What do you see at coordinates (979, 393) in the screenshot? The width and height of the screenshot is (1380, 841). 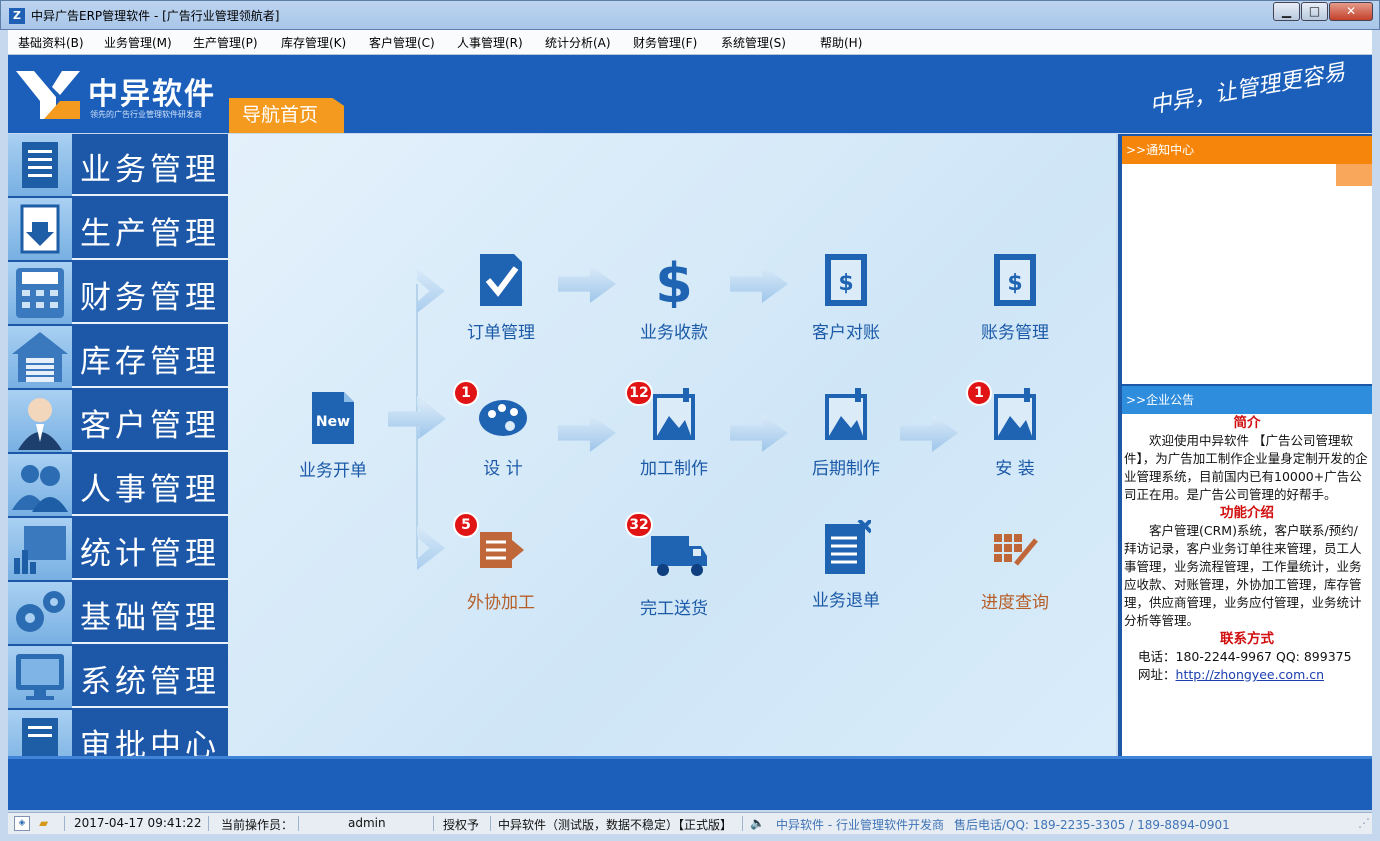 I see `install-badge: 1` at bounding box center [979, 393].